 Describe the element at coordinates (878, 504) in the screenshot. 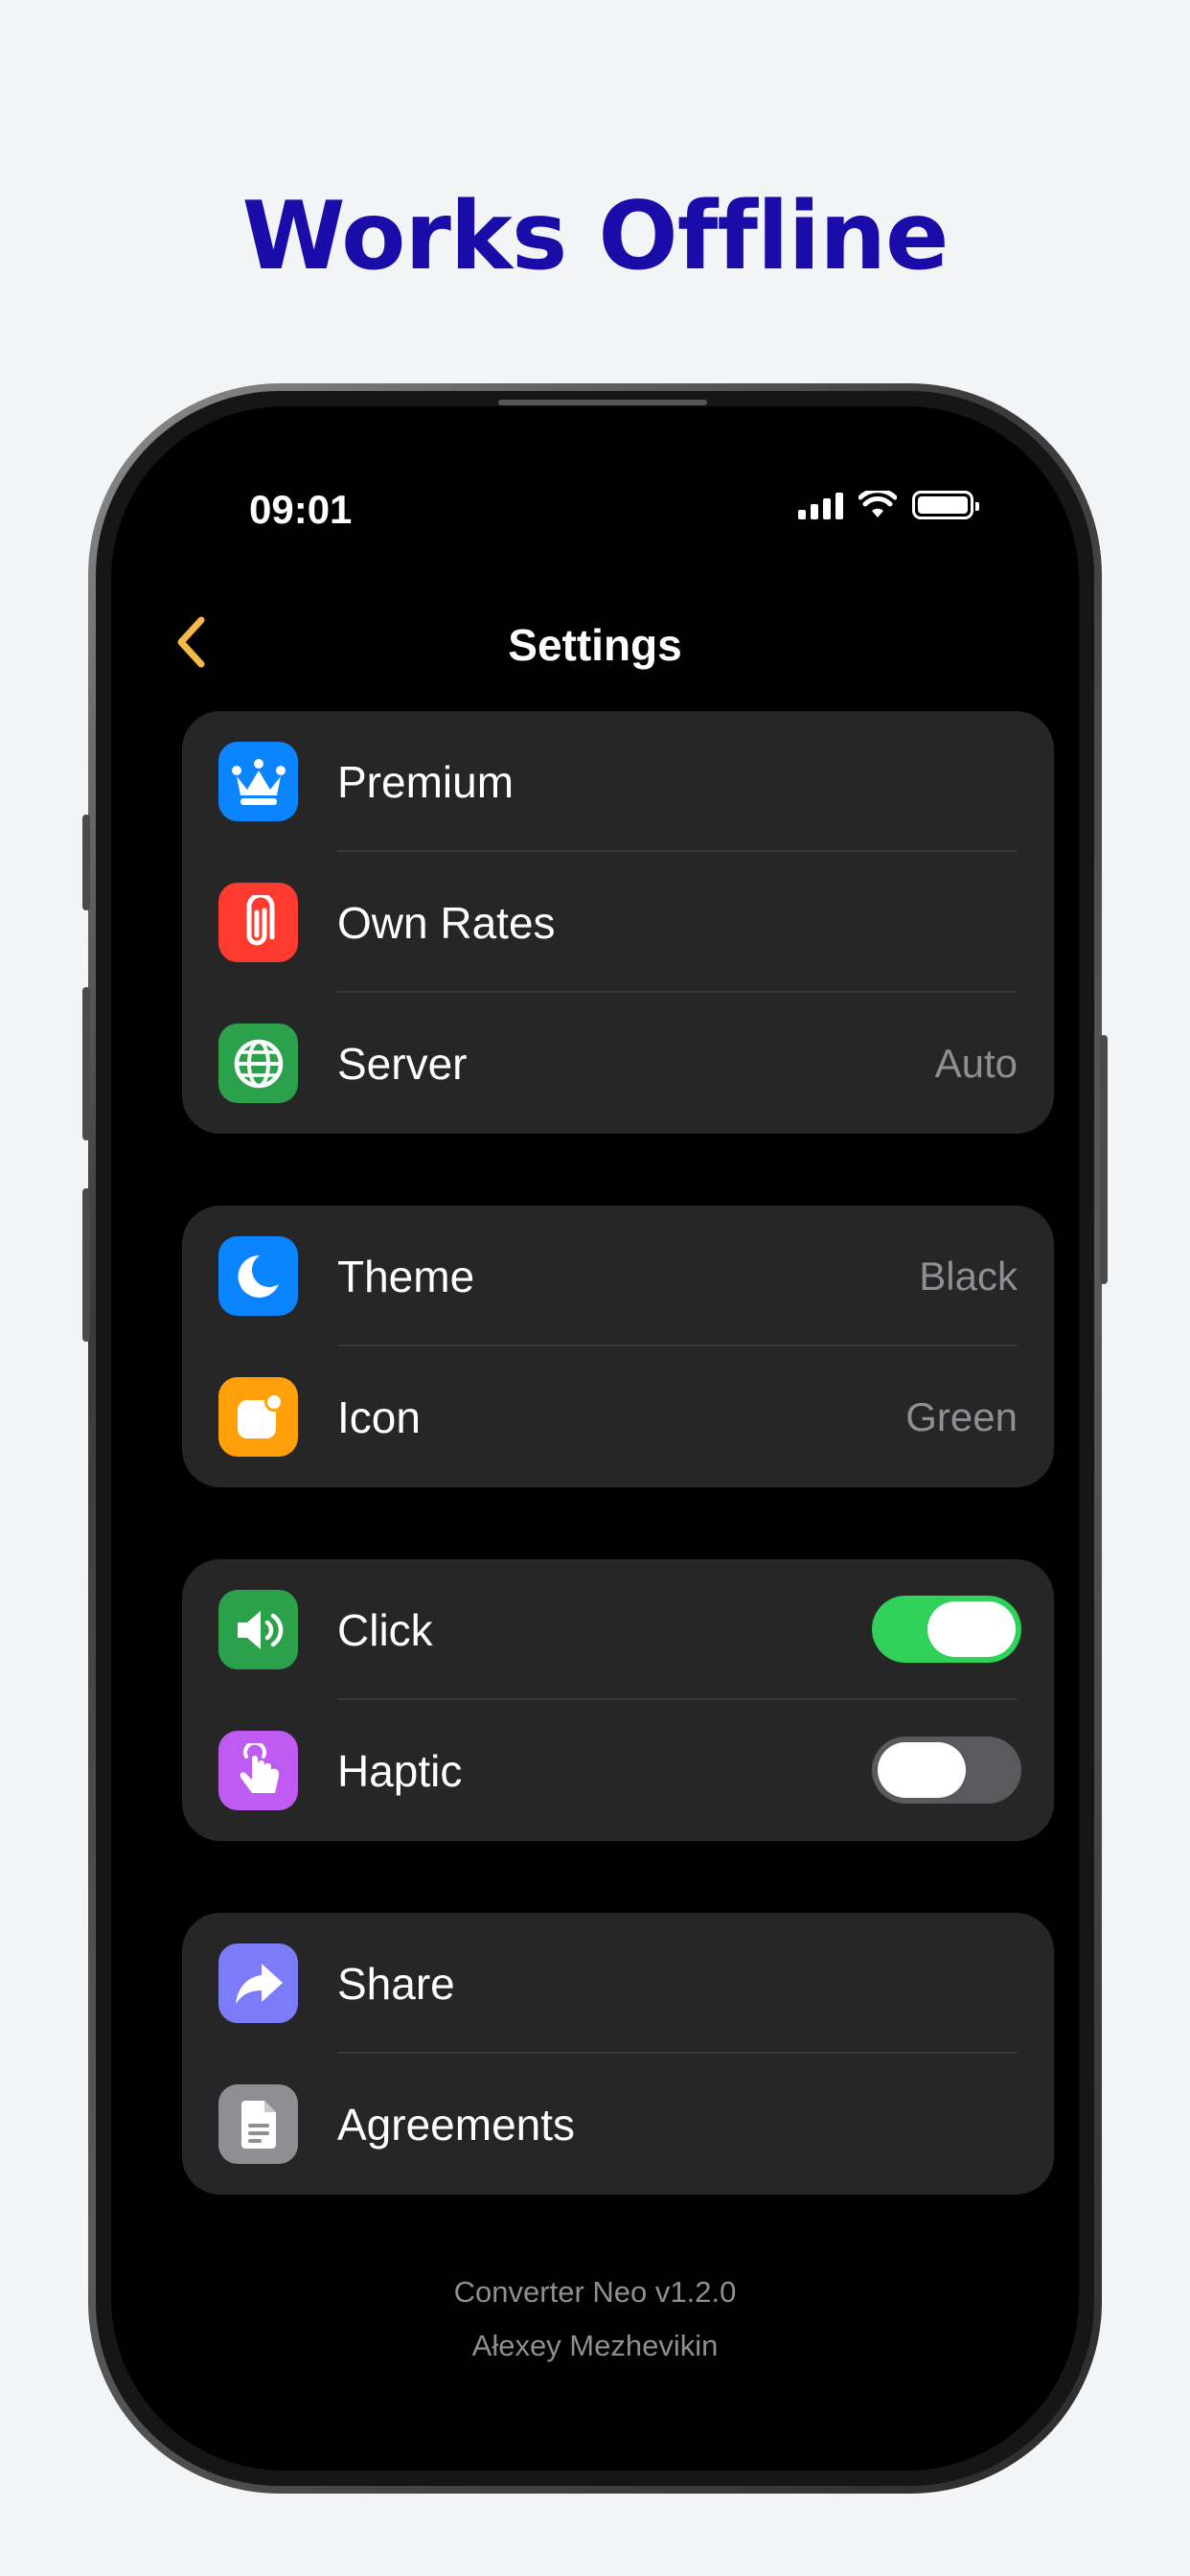

I see `wifi-icon` at that location.